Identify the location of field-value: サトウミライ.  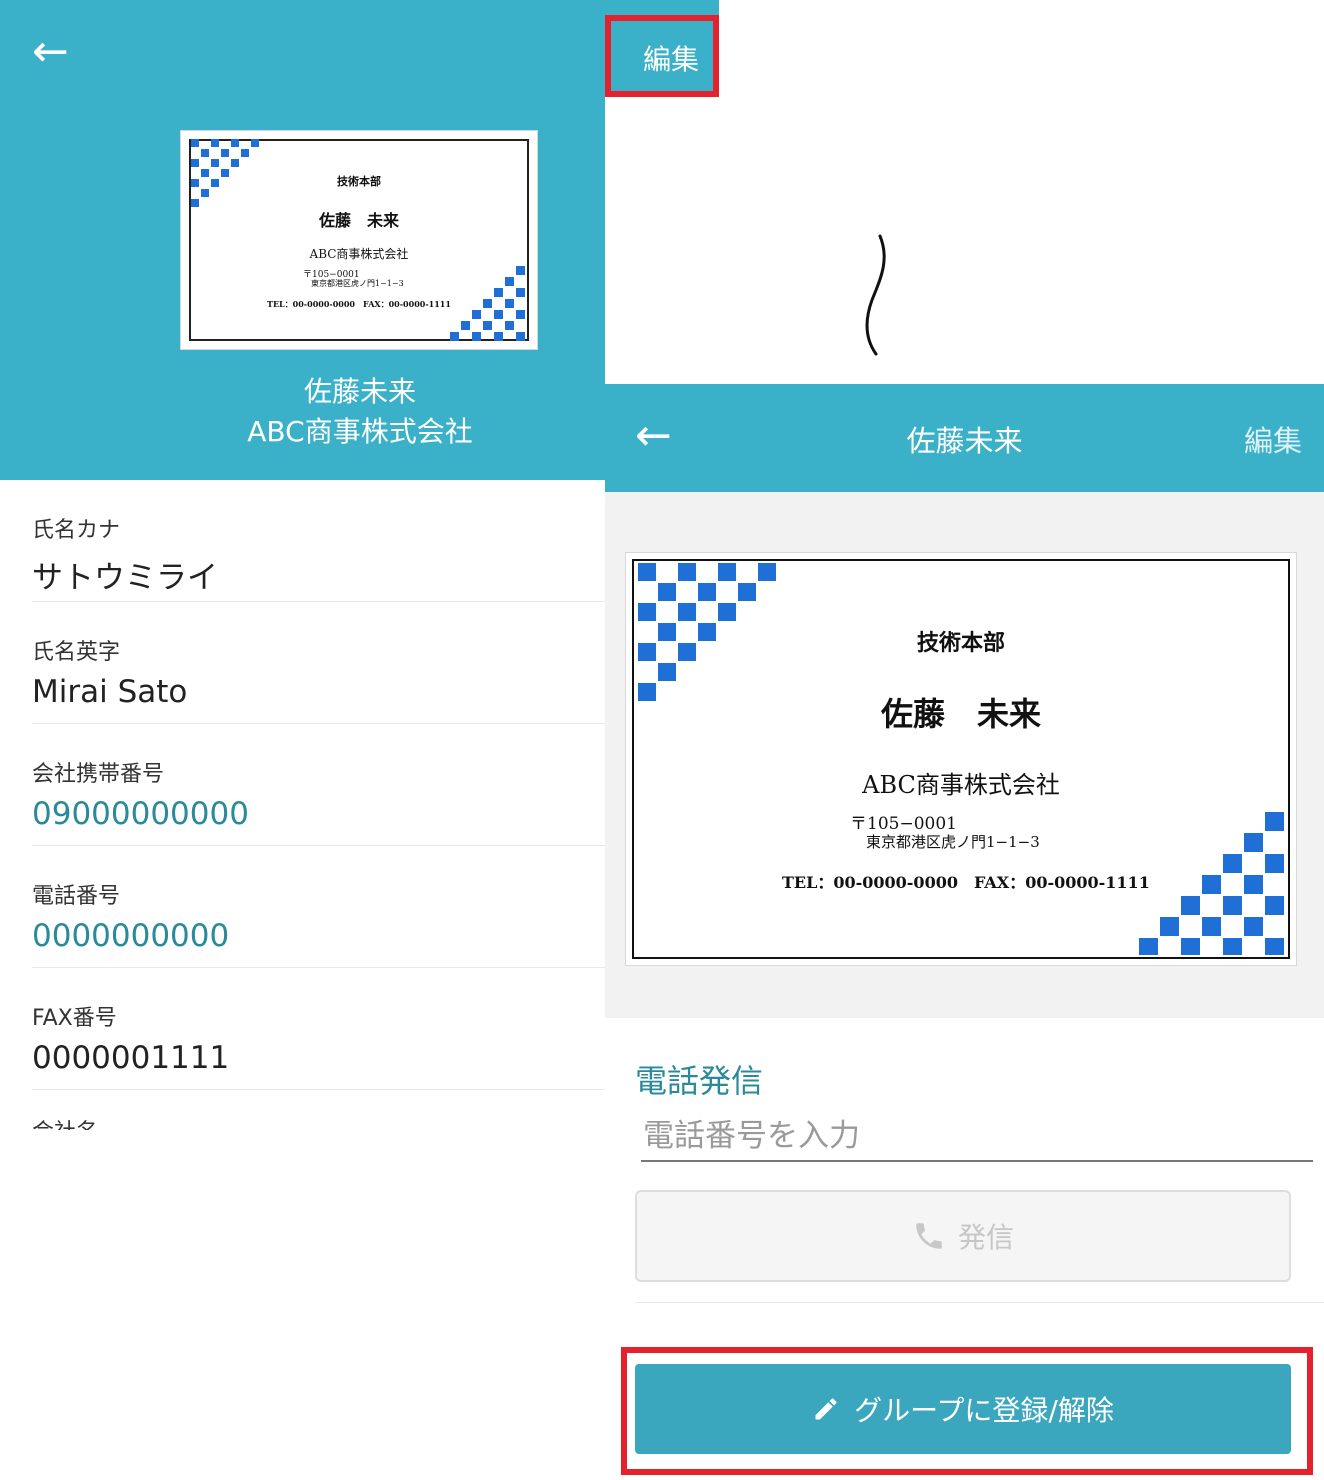
(125, 578).